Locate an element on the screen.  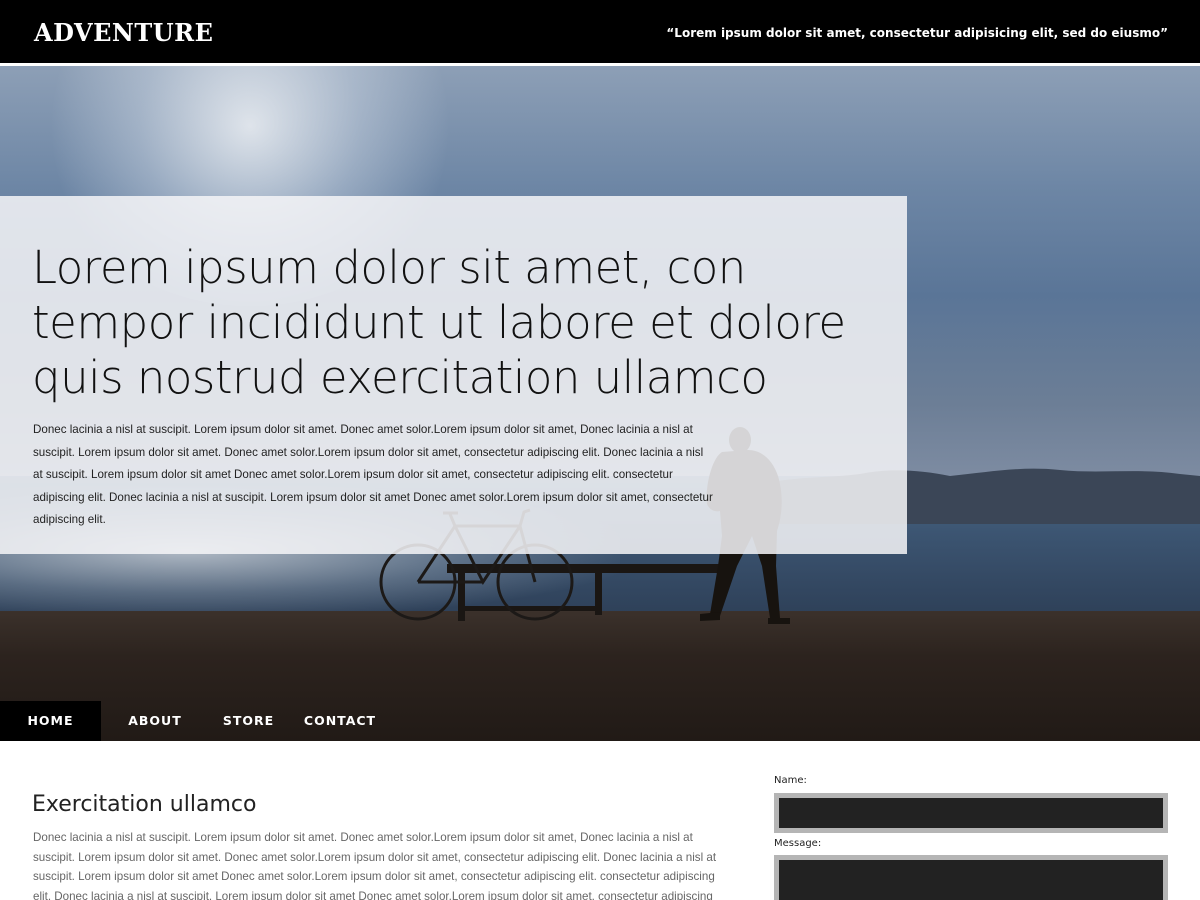
section-title: Exercitation ullamco is located at coordinates (144, 804).